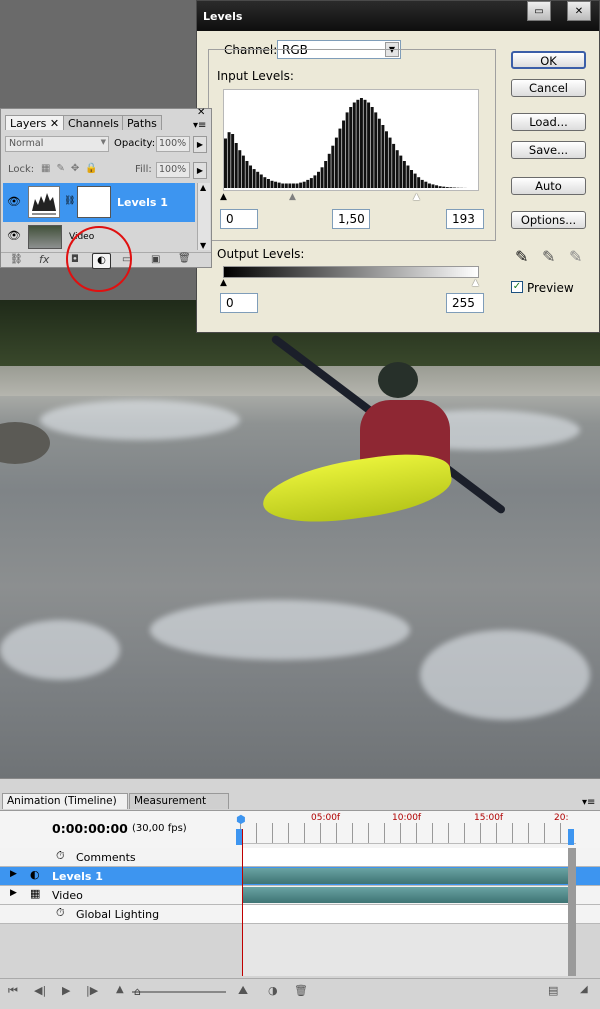 This screenshot has height=1009, width=600. What do you see at coordinates (553, 990) in the screenshot?
I see `convert-to-frame-animation-icon: ▤` at bounding box center [553, 990].